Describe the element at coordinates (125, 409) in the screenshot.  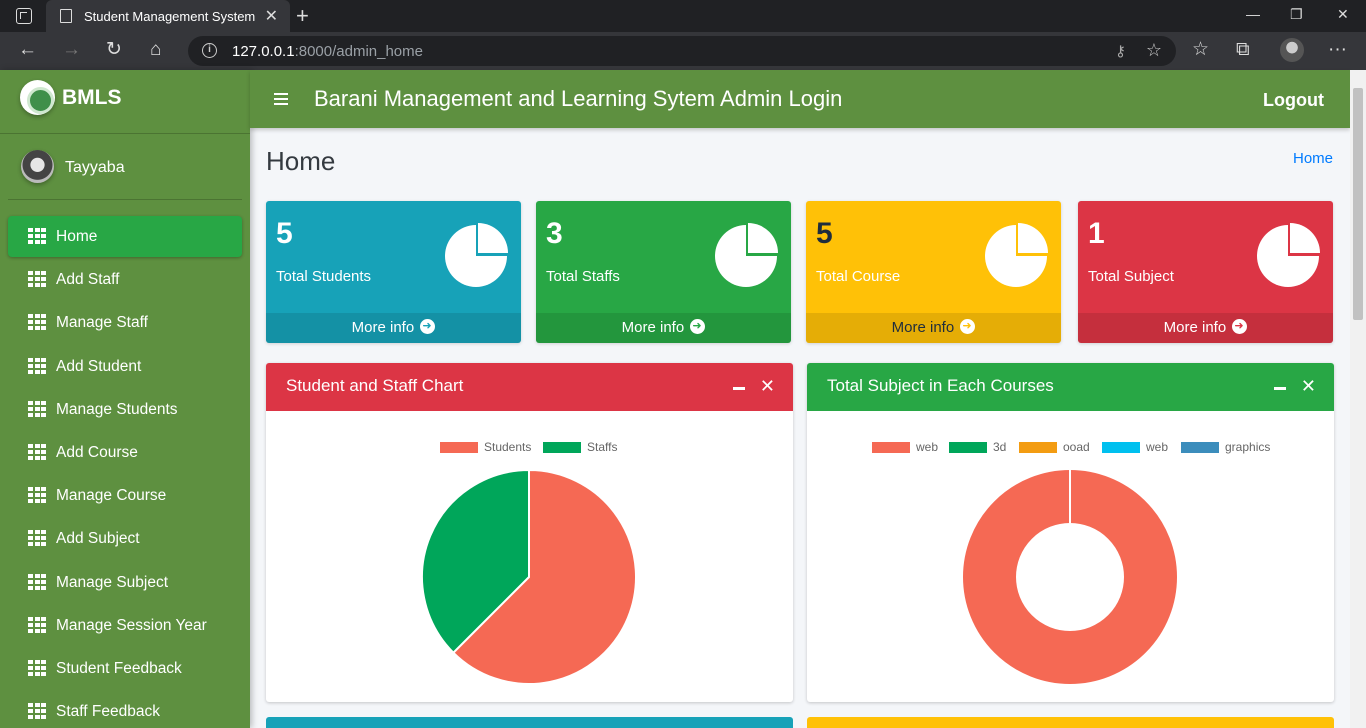
I see `sidebar-item-manage-students: Manage Students` at that location.